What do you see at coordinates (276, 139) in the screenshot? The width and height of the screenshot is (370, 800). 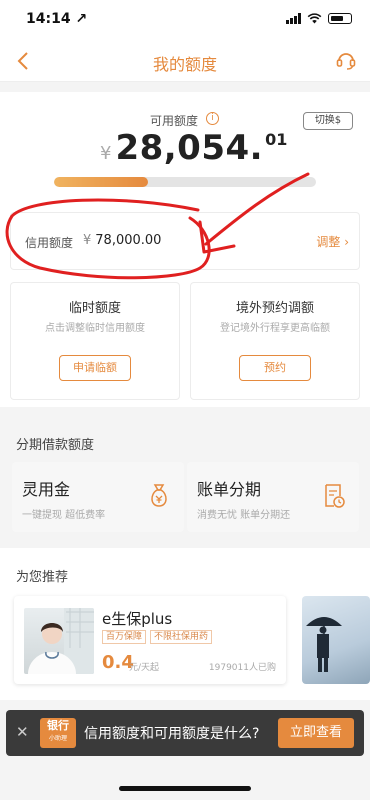 I see `amount-decimal: 01` at bounding box center [276, 139].